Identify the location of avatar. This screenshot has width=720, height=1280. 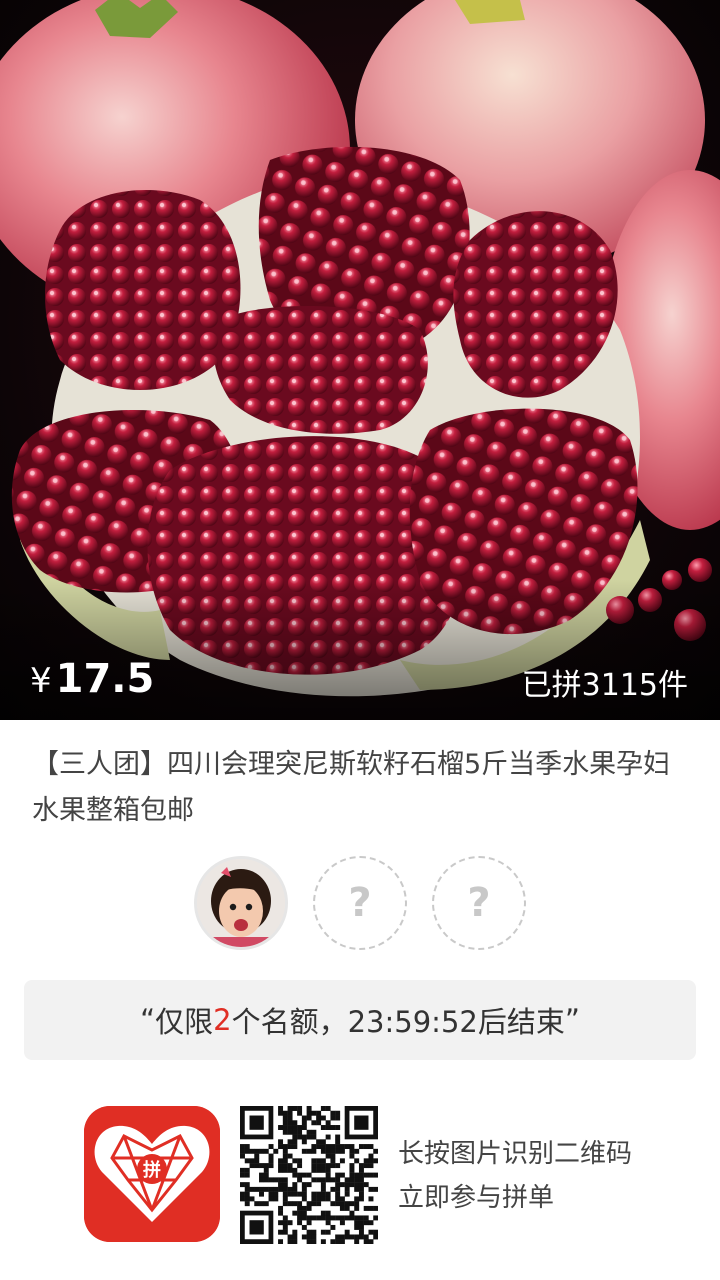
(241, 903).